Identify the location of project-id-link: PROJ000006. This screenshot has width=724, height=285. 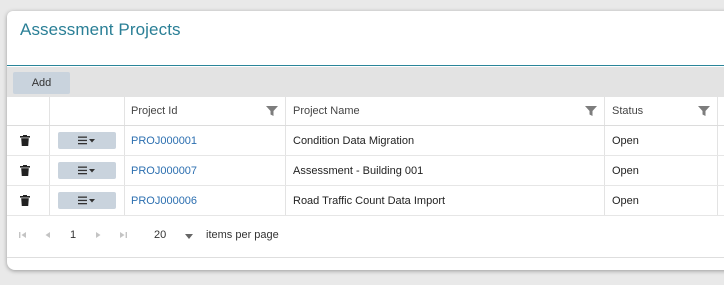
(164, 201).